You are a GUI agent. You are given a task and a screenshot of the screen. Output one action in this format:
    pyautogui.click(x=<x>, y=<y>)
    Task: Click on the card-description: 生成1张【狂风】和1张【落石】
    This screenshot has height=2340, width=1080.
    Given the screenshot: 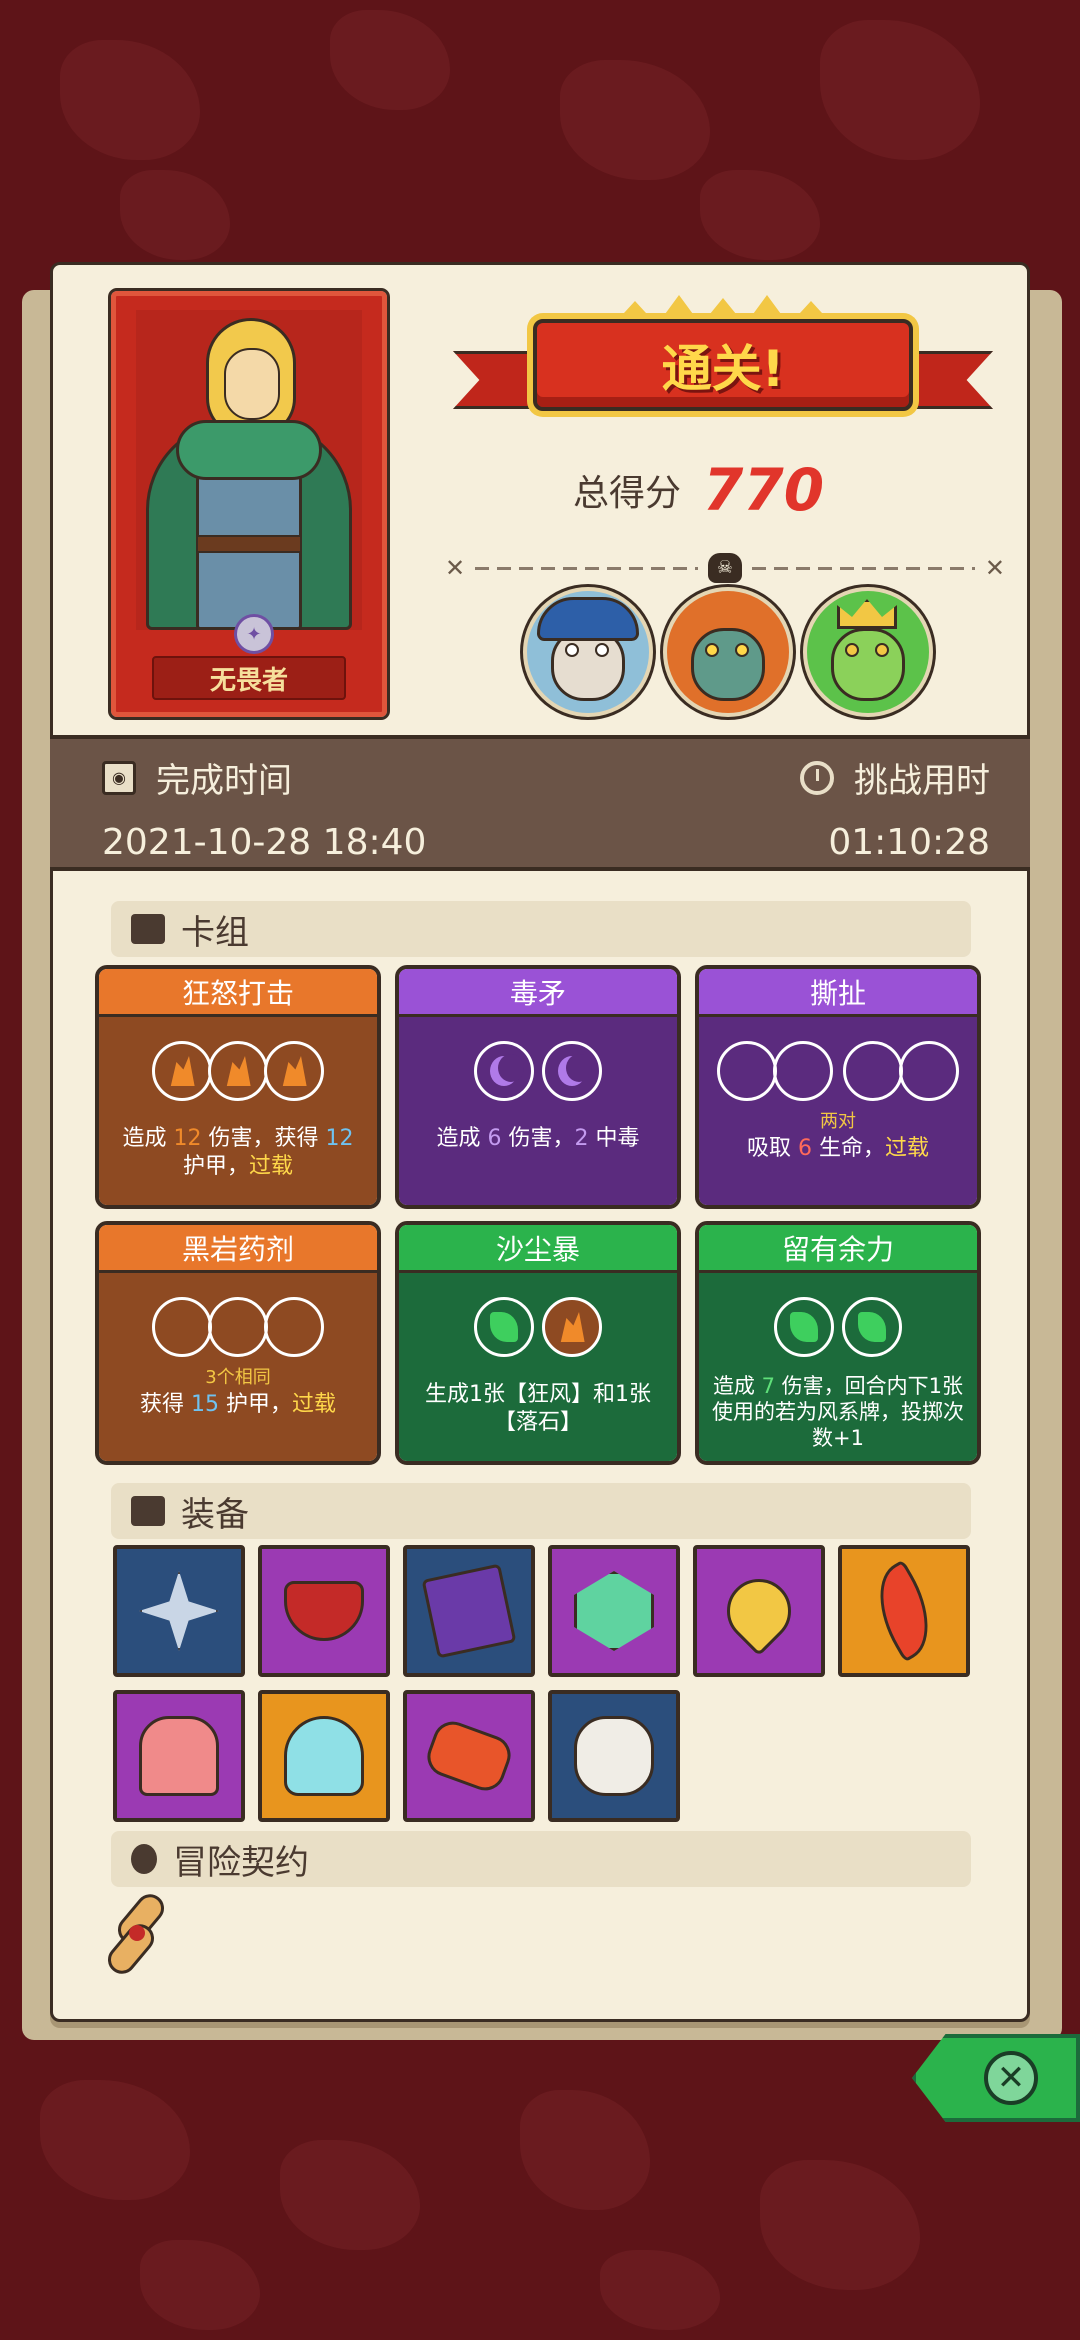 What is the action you would take?
    pyautogui.click(x=538, y=1408)
    